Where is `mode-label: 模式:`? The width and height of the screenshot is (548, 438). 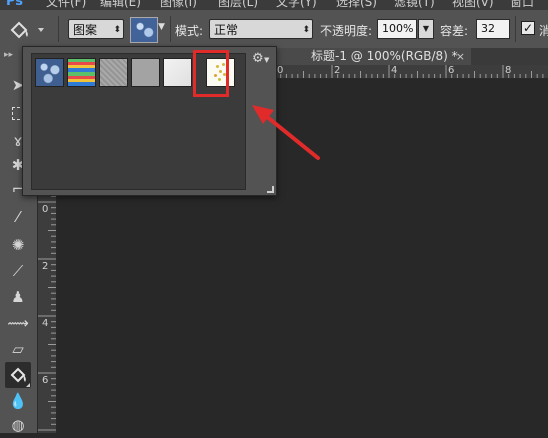 mode-label: 模式: is located at coordinates (189, 31).